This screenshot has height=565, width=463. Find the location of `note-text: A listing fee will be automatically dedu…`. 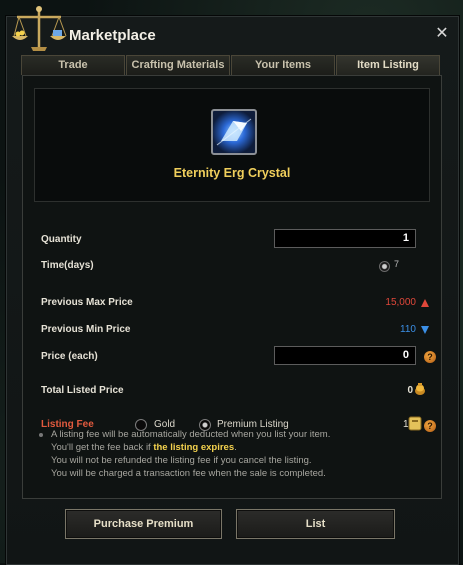

note-text: A listing fee will be automatically dedu… is located at coordinates (191, 434).